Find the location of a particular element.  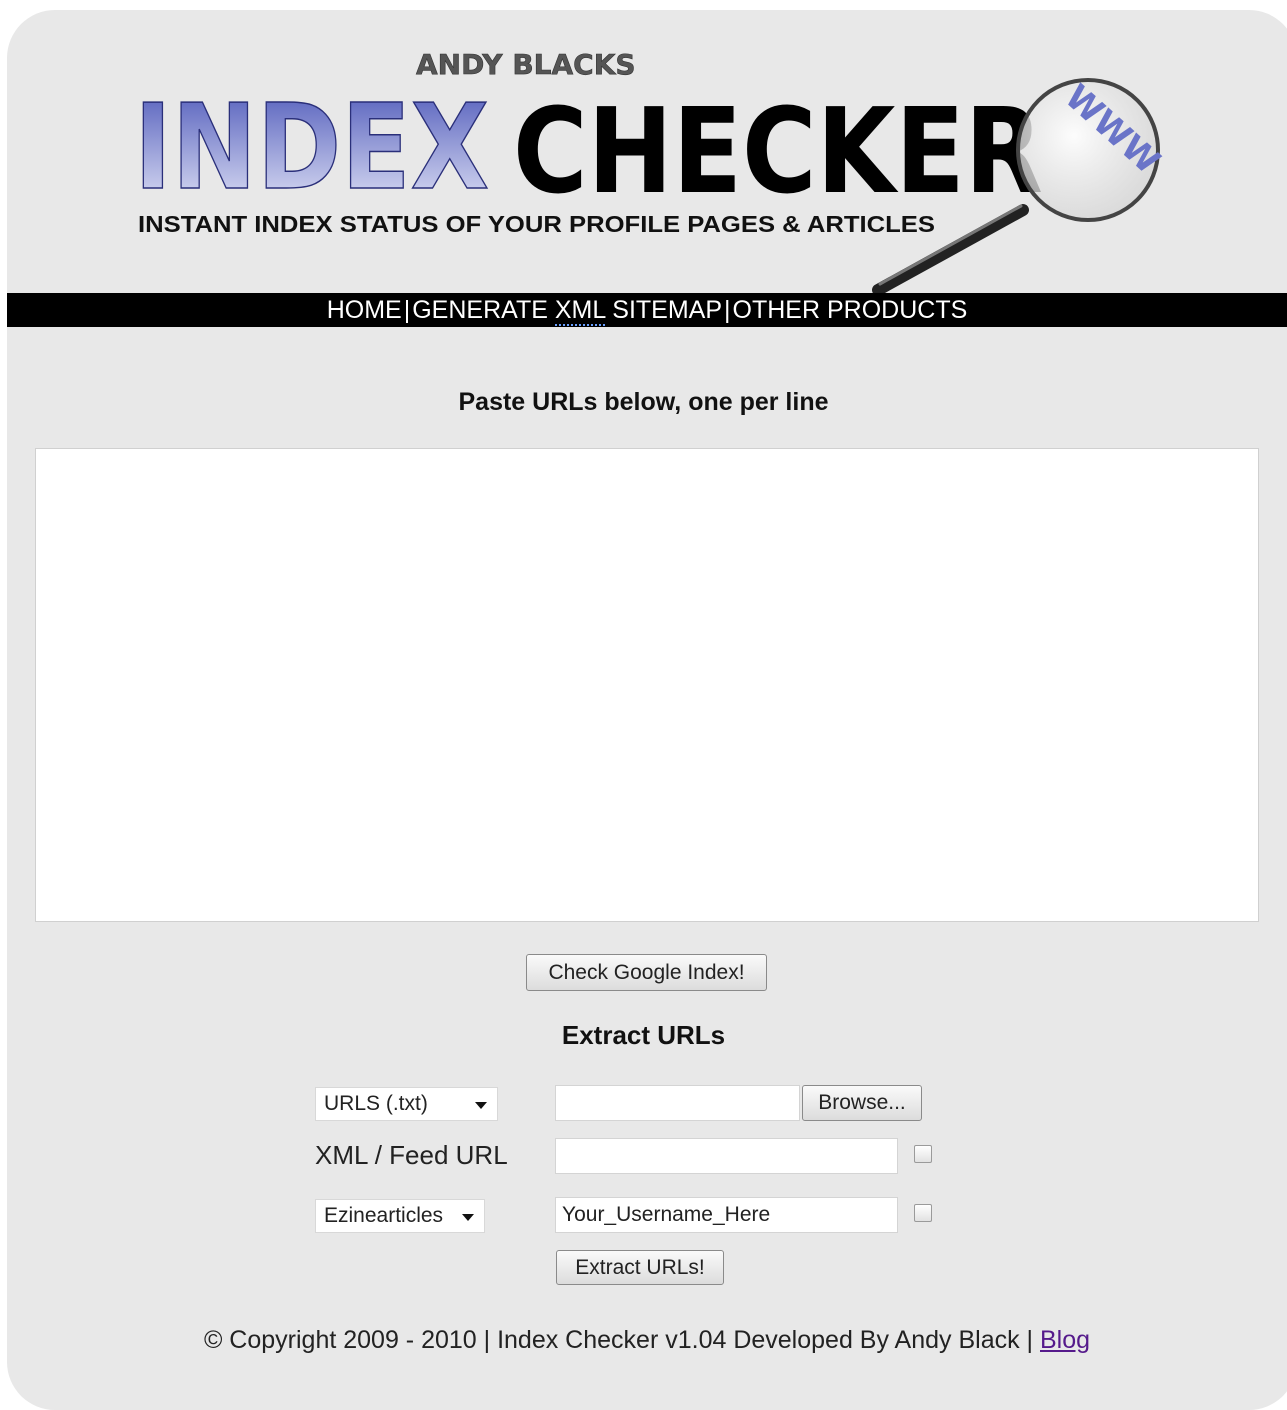

feed-checkbox is located at coordinates (923, 1154).